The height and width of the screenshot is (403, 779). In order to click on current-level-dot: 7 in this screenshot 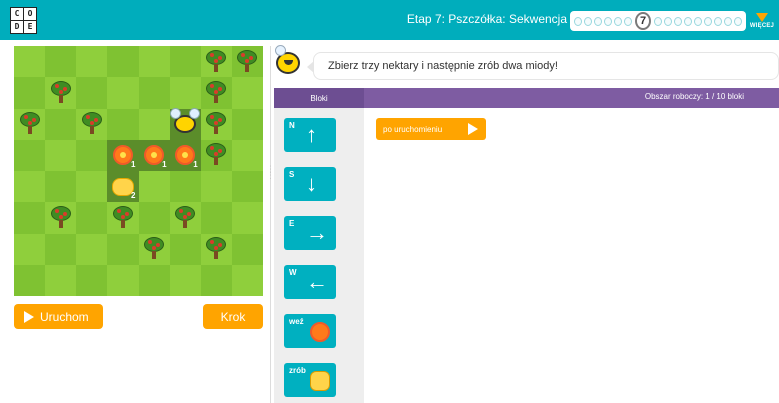, I will do `click(643, 21)`.